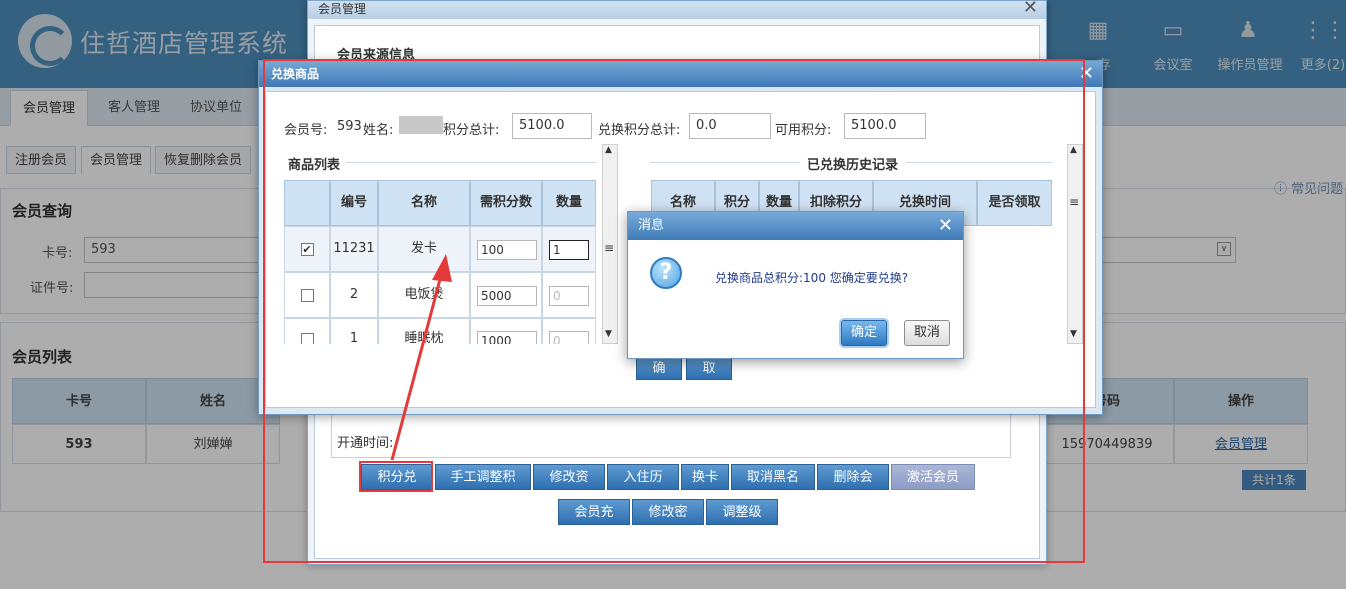 Image resolution: width=1346 pixels, height=589 pixels. Describe the element at coordinates (677, 9) in the screenshot. I see `member-dialog-titlebar: 会员管理 ✕` at that location.